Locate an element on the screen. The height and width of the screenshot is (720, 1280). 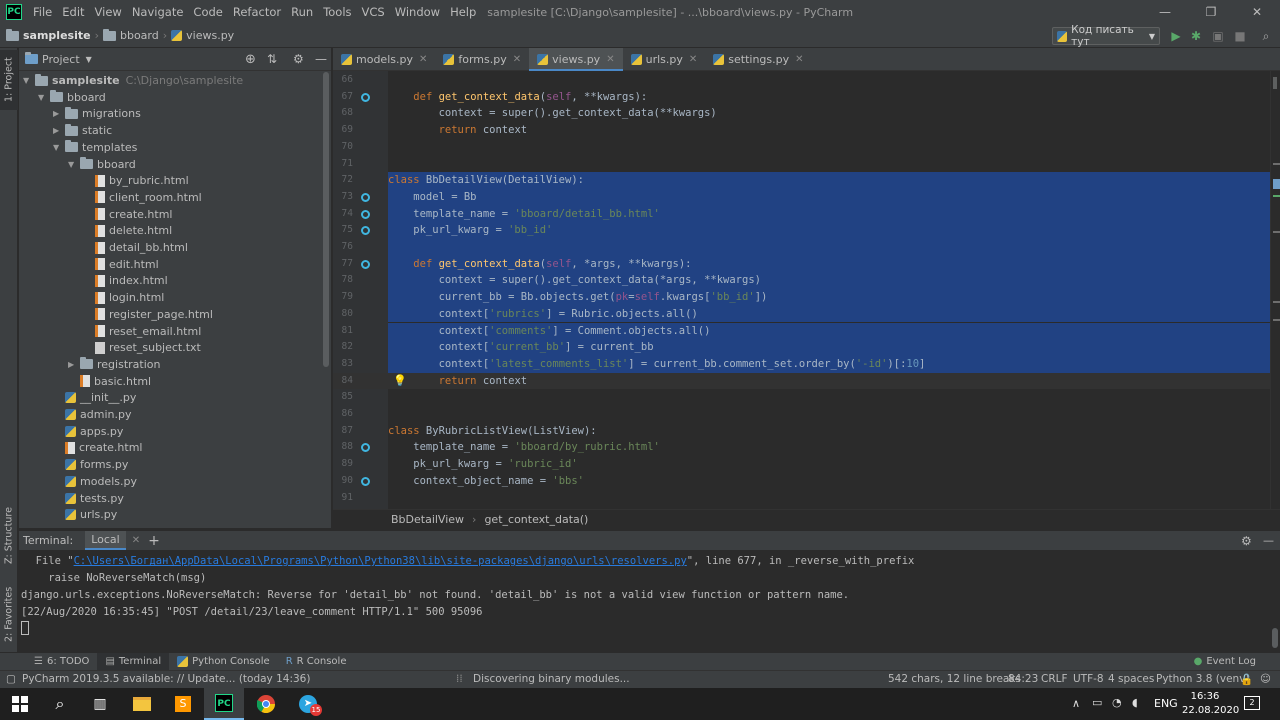
run-config-select: Код писать тут ▼ is located at coordinates (1106, 36).